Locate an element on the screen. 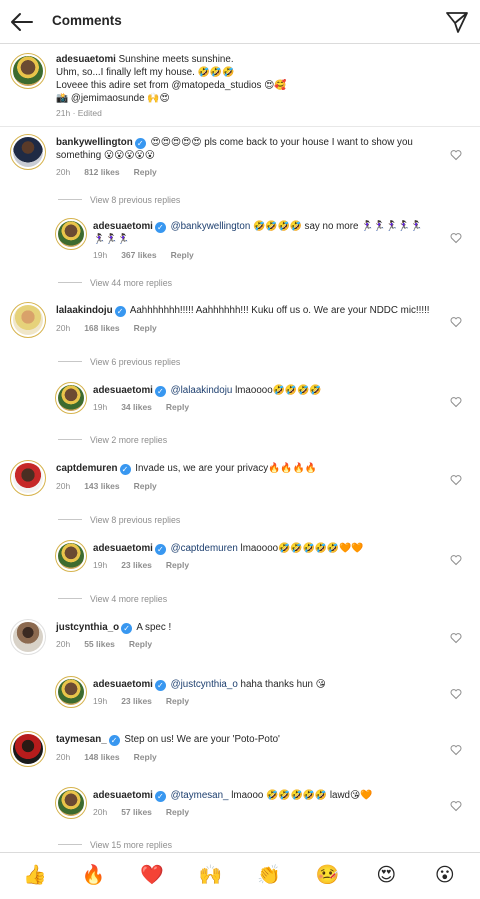 The width and height of the screenshot is (480, 899). emoji-reaction-bar: 👍 🔥 ❤️ 🙌 👏 🤒 😍 😮 is located at coordinates (240, 875).